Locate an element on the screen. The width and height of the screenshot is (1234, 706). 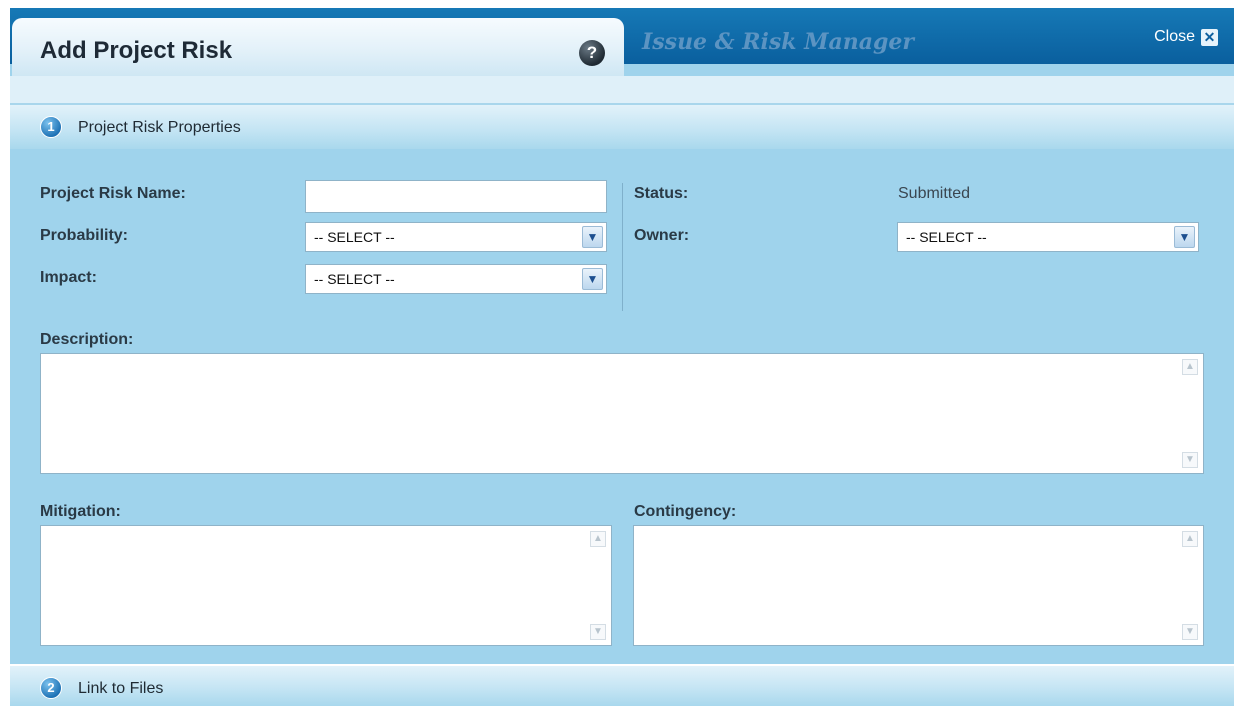
dialog-title: Add Project Risk is located at coordinates (136, 50).